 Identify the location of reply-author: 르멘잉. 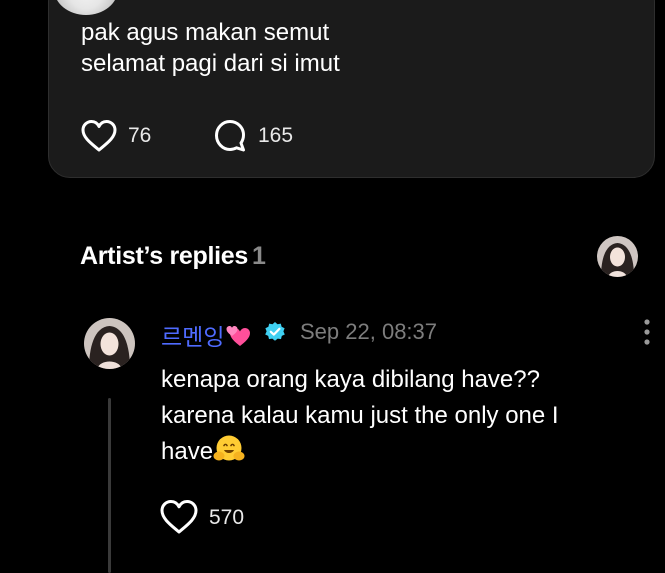
(206, 335).